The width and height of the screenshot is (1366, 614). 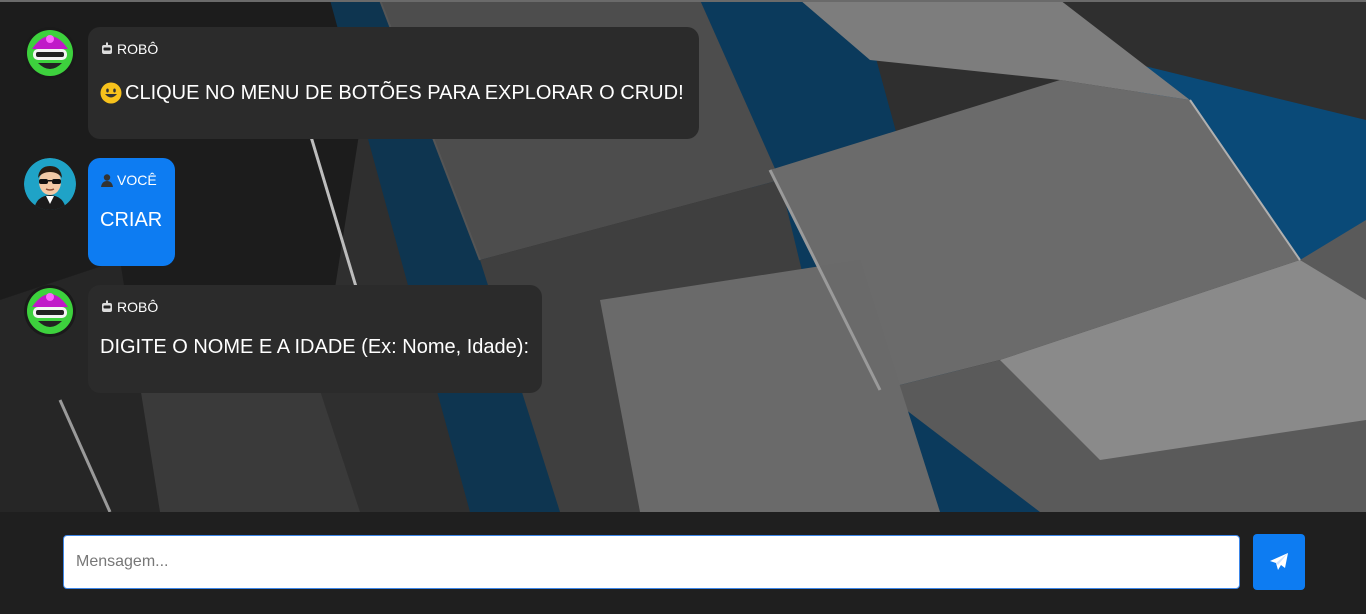 I want to click on message-user: VOCÊ CRIAR, so click(x=99, y=212).